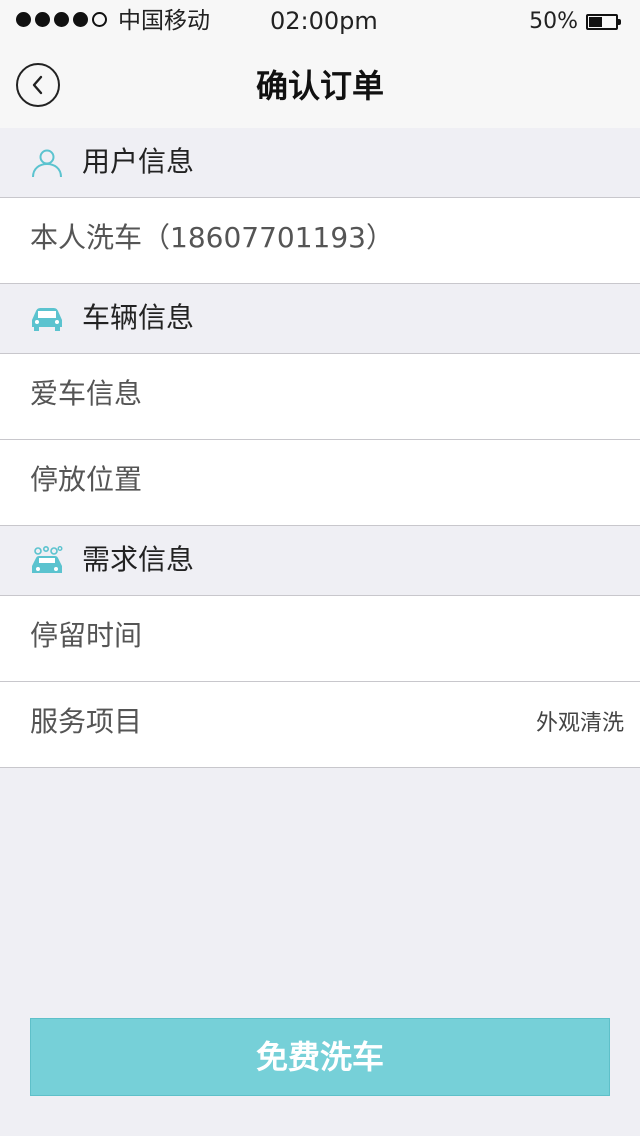  I want to click on section-header-vehicle: 车辆信息, so click(320, 319).